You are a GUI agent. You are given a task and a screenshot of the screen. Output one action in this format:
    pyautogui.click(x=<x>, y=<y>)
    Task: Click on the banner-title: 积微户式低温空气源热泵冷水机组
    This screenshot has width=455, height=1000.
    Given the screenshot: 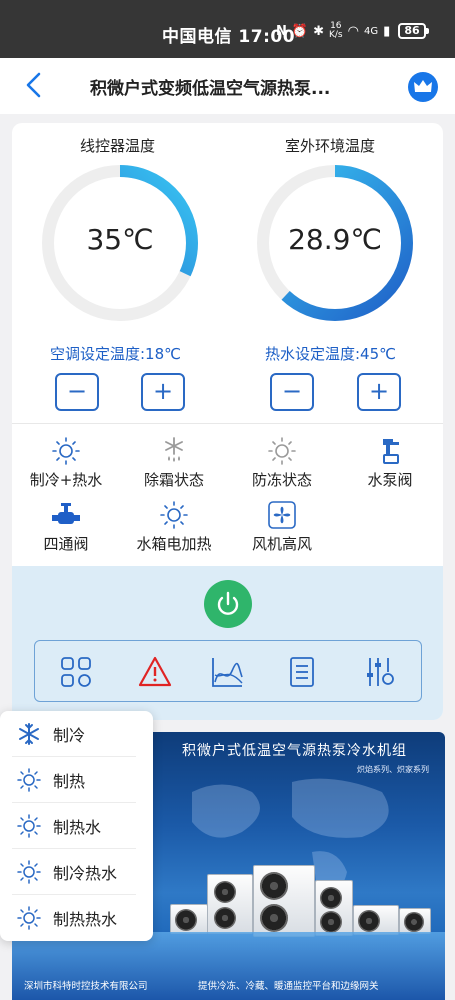 What is the action you would take?
    pyautogui.click(x=294, y=751)
    